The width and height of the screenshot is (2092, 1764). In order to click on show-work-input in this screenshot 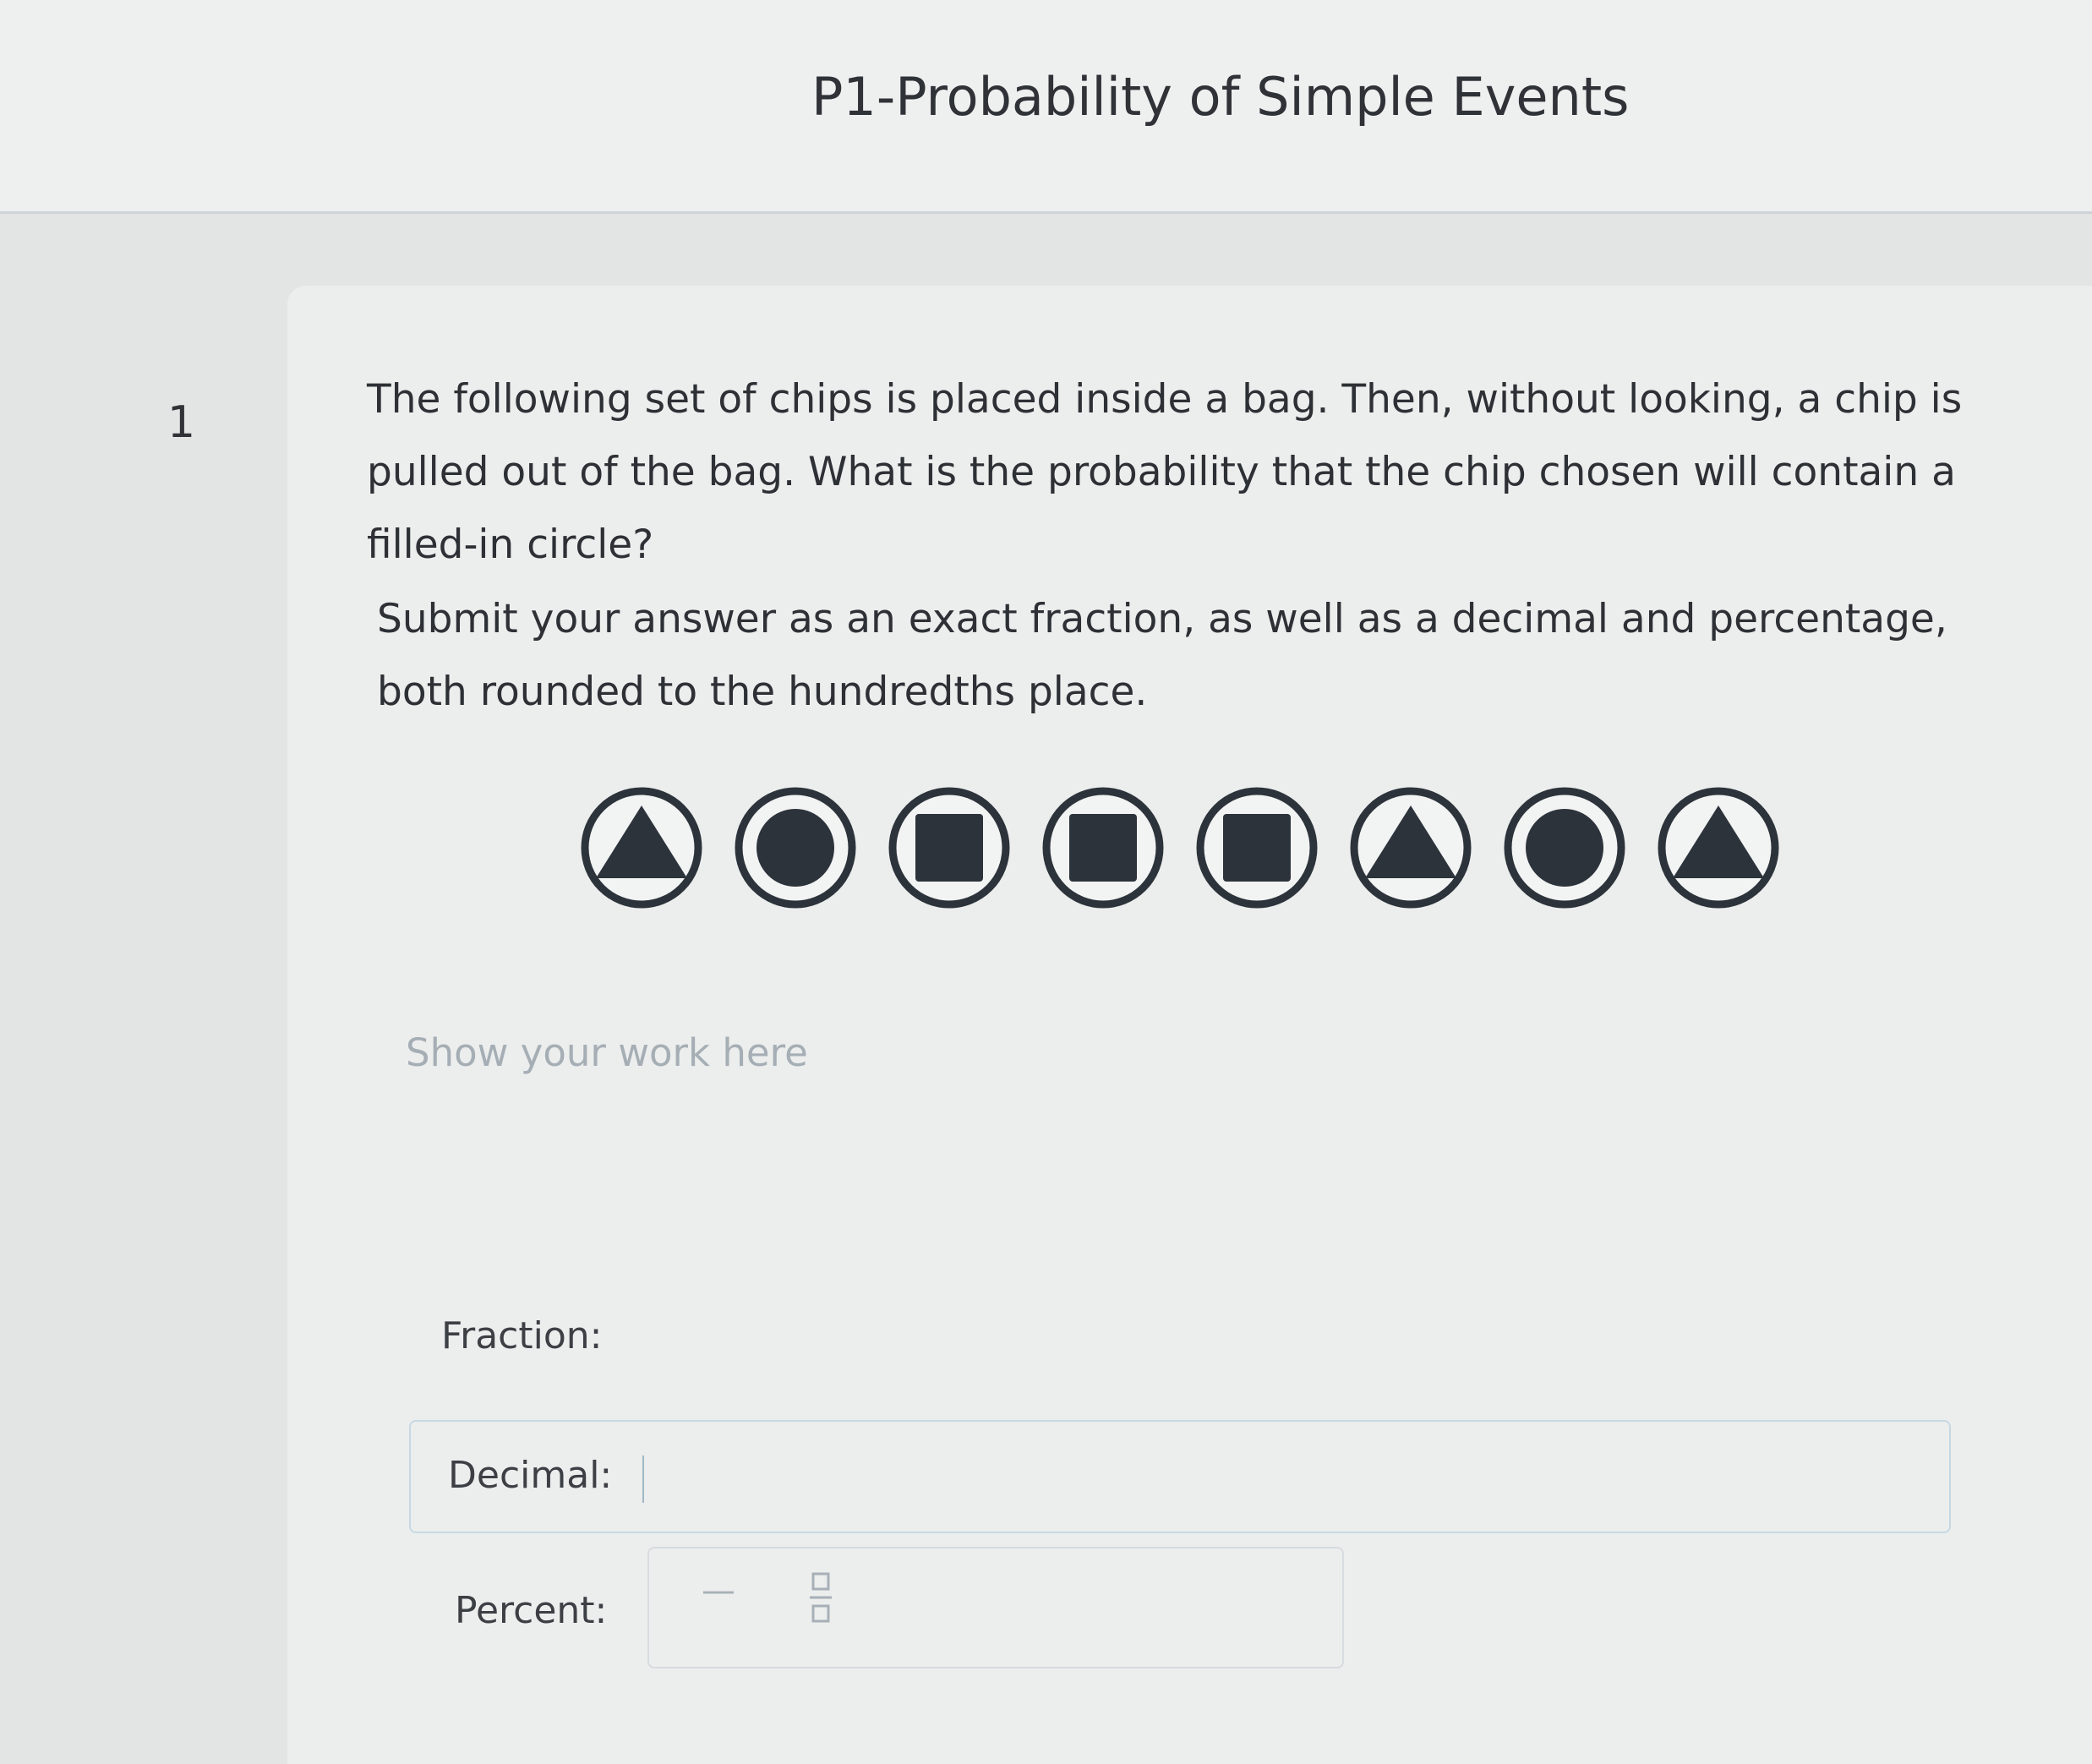, I will do `click(786, 1052)`.